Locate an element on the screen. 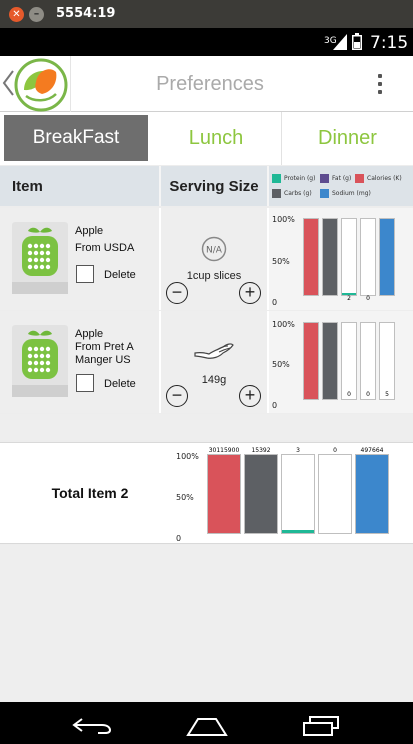  food-item-cell: Apple From USDA Delete is located at coordinates (79, 259).